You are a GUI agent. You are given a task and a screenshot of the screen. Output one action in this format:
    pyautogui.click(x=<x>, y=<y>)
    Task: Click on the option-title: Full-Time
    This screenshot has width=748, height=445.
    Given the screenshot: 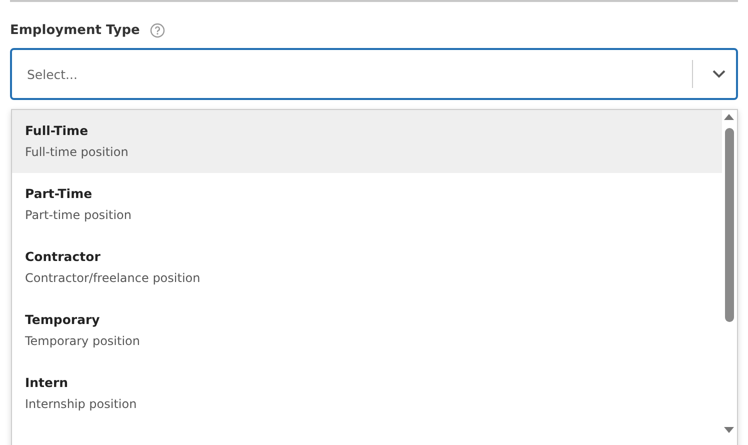 What is the action you would take?
    pyautogui.click(x=57, y=131)
    